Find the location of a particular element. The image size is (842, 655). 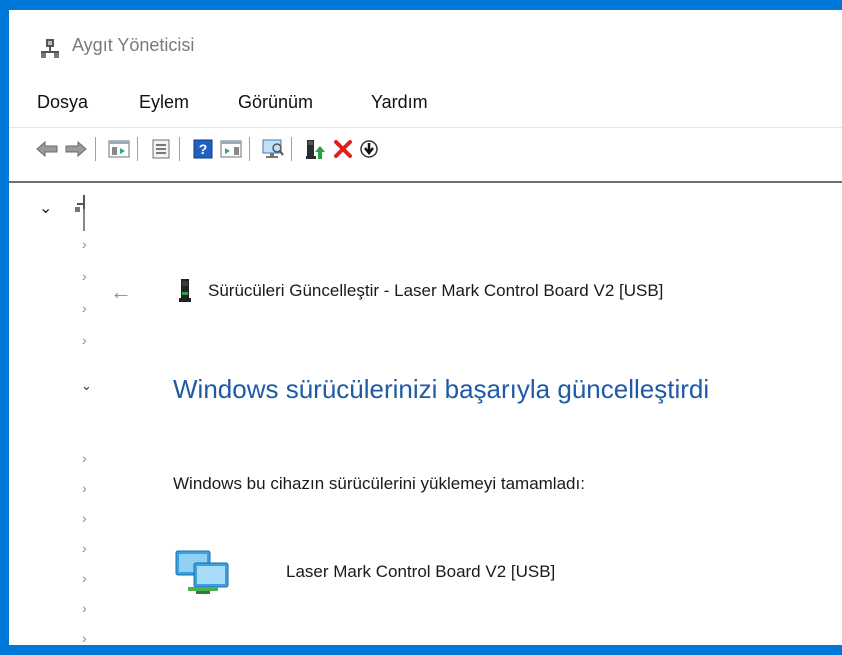

forward-button is located at coordinates (76, 149).